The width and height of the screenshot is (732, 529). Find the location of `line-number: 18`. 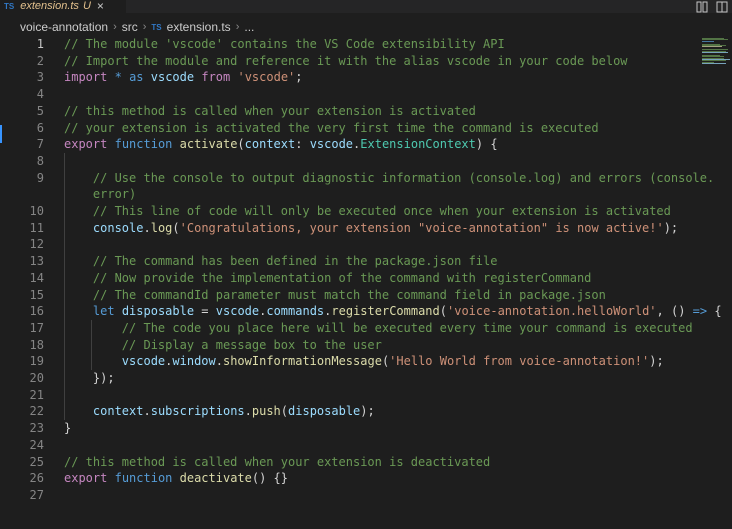

line-number: 18 is located at coordinates (36, 344).